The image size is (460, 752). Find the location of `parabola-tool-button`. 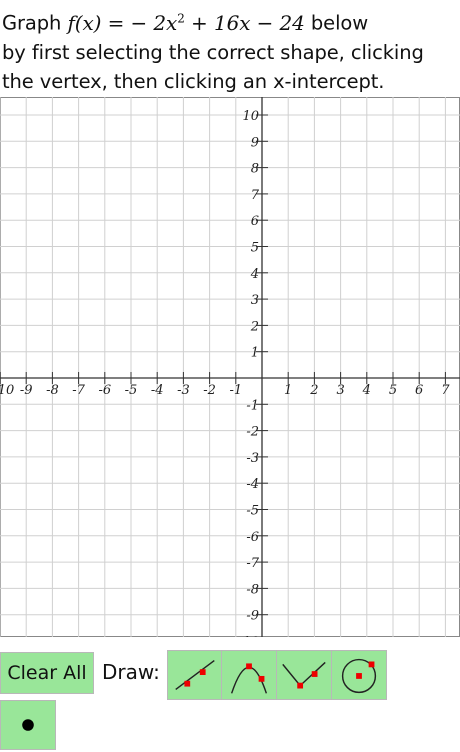

parabola-tool-button is located at coordinates (249, 675).